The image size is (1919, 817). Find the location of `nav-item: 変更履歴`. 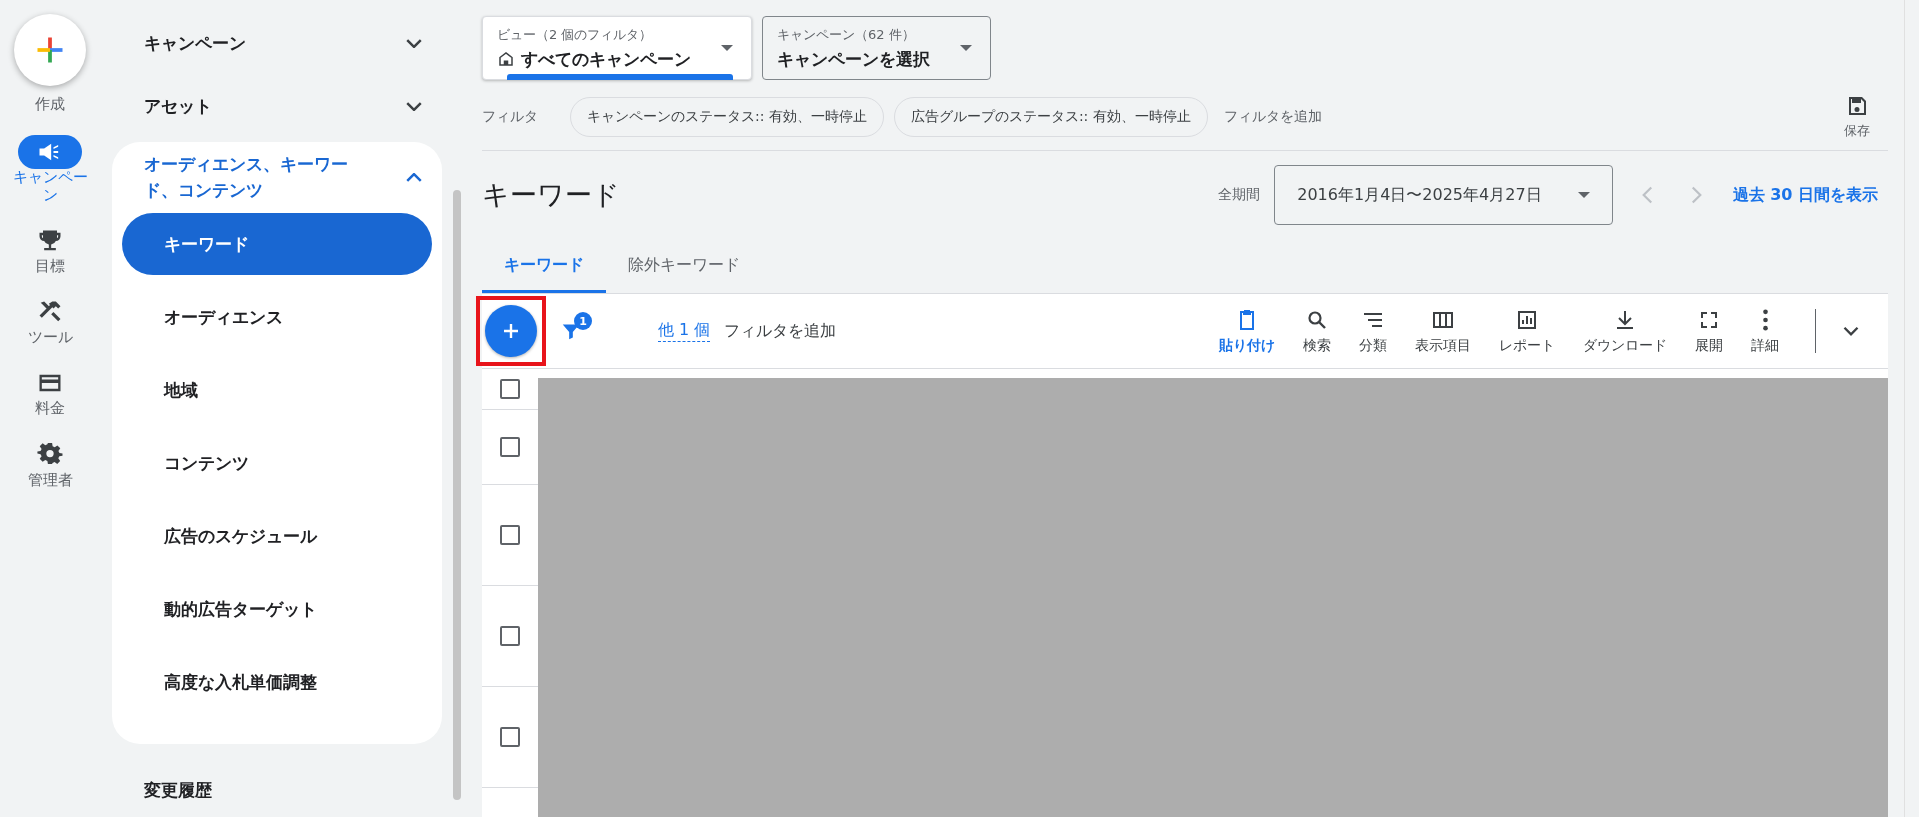

nav-item: 変更履歴 is located at coordinates (277, 790).